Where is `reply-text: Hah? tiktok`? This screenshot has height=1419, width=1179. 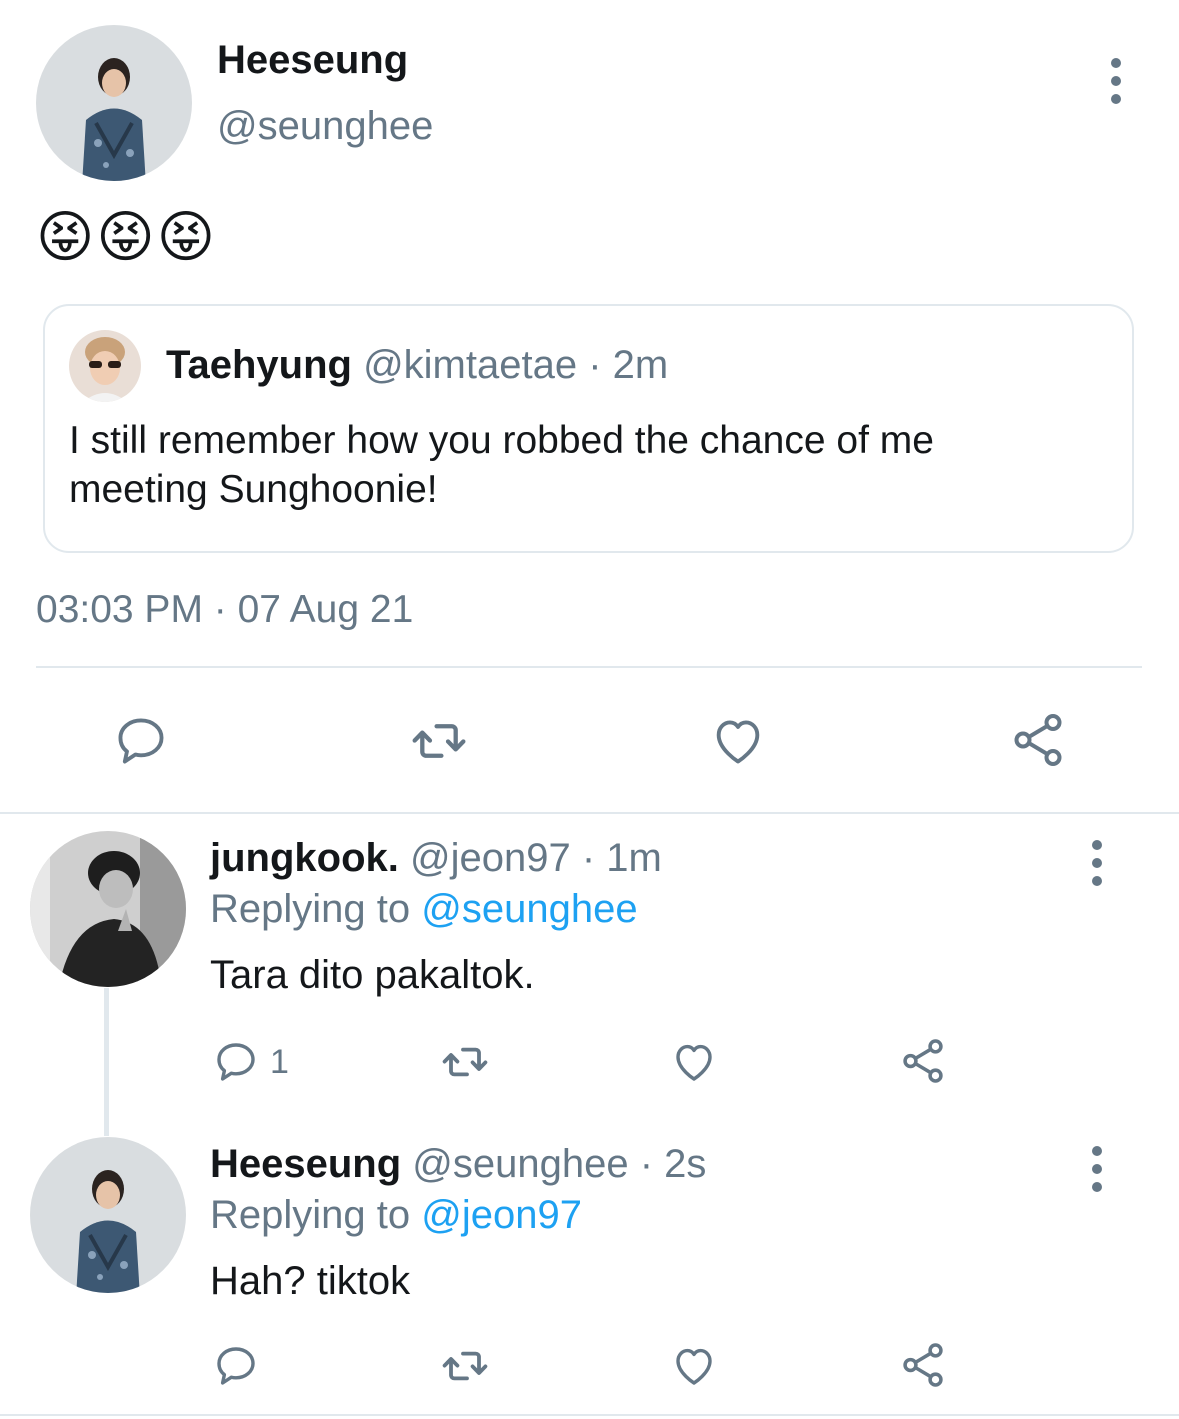
reply-text: Hah? tiktok is located at coordinates (310, 1281).